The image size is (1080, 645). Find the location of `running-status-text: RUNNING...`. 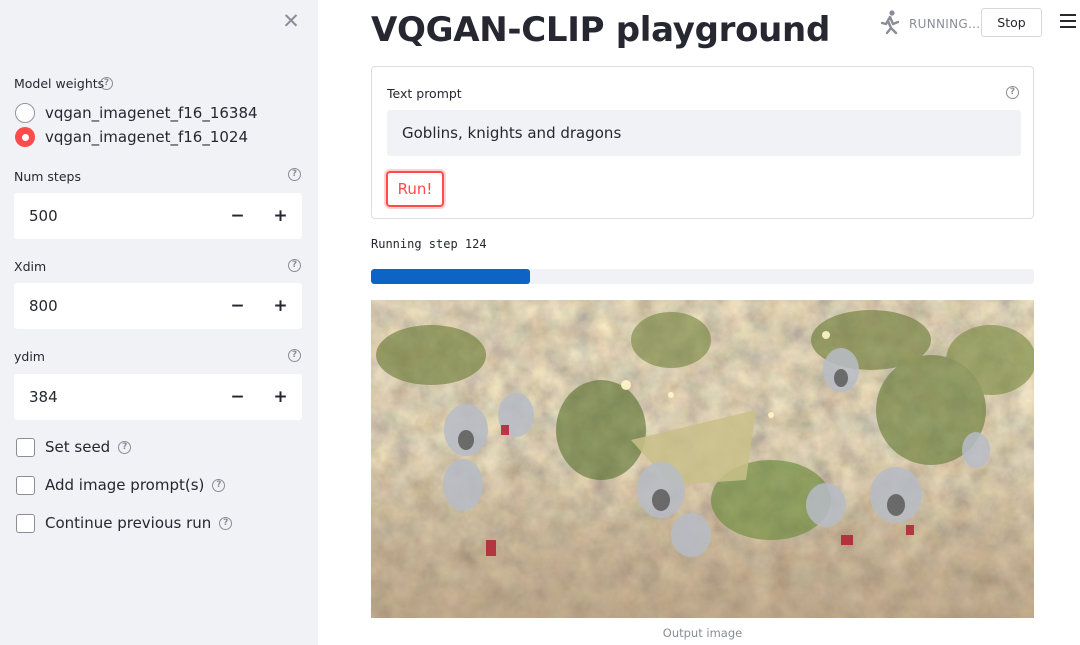

running-status-text: RUNNING... is located at coordinates (945, 24).